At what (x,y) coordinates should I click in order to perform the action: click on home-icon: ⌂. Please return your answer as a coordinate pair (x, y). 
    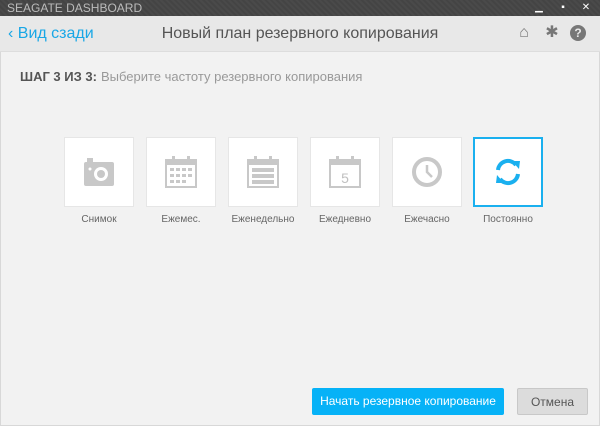
    Looking at the image, I should click on (524, 33).